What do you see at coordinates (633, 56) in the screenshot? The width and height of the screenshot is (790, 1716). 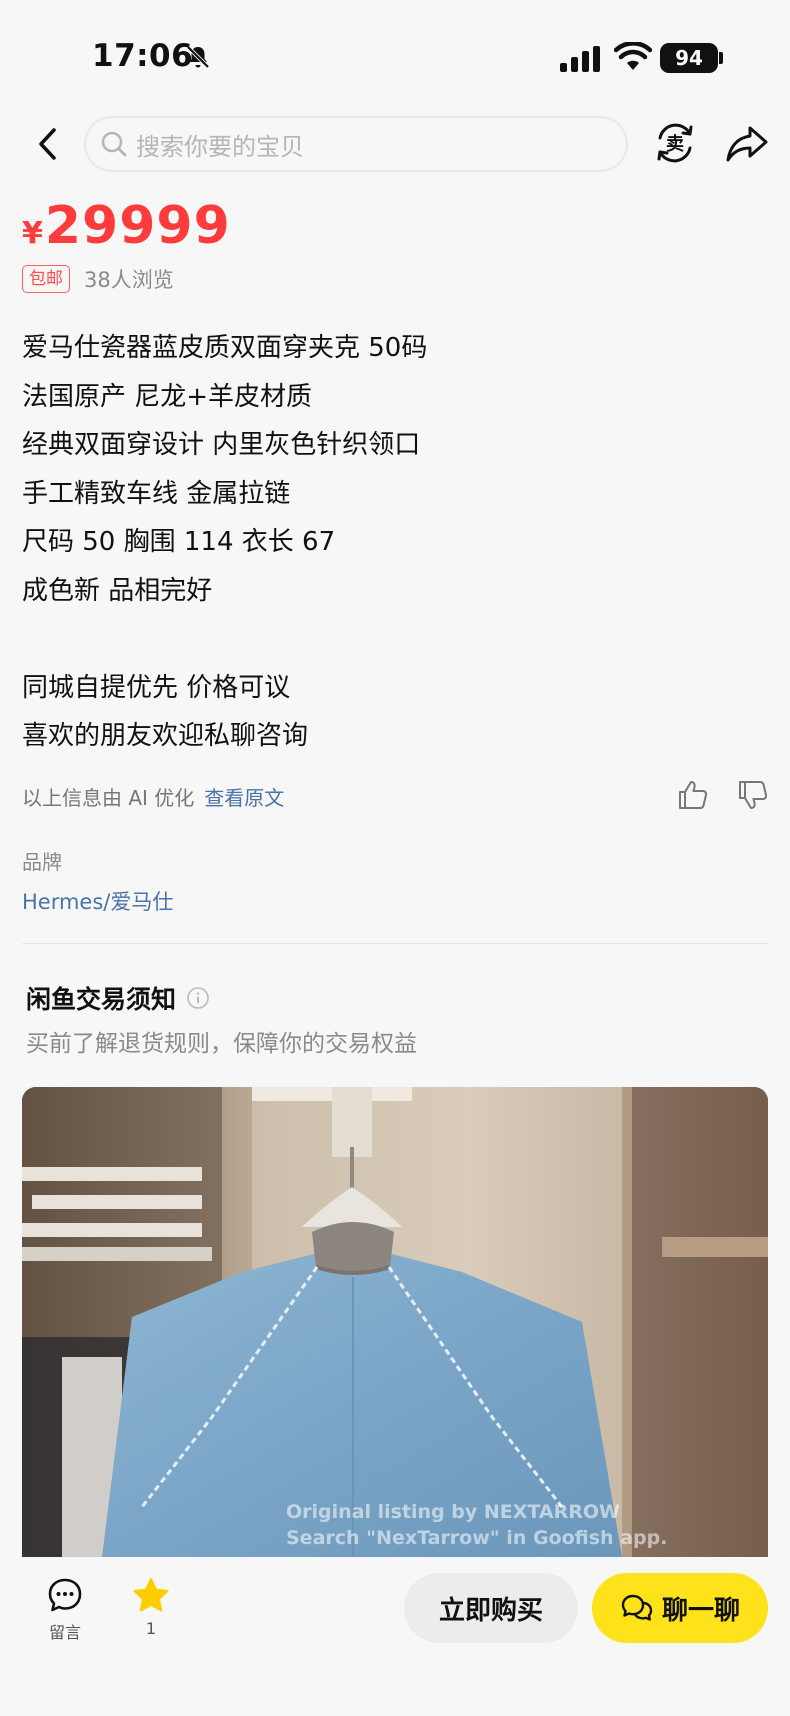 I see `wifi-icon` at bounding box center [633, 56].